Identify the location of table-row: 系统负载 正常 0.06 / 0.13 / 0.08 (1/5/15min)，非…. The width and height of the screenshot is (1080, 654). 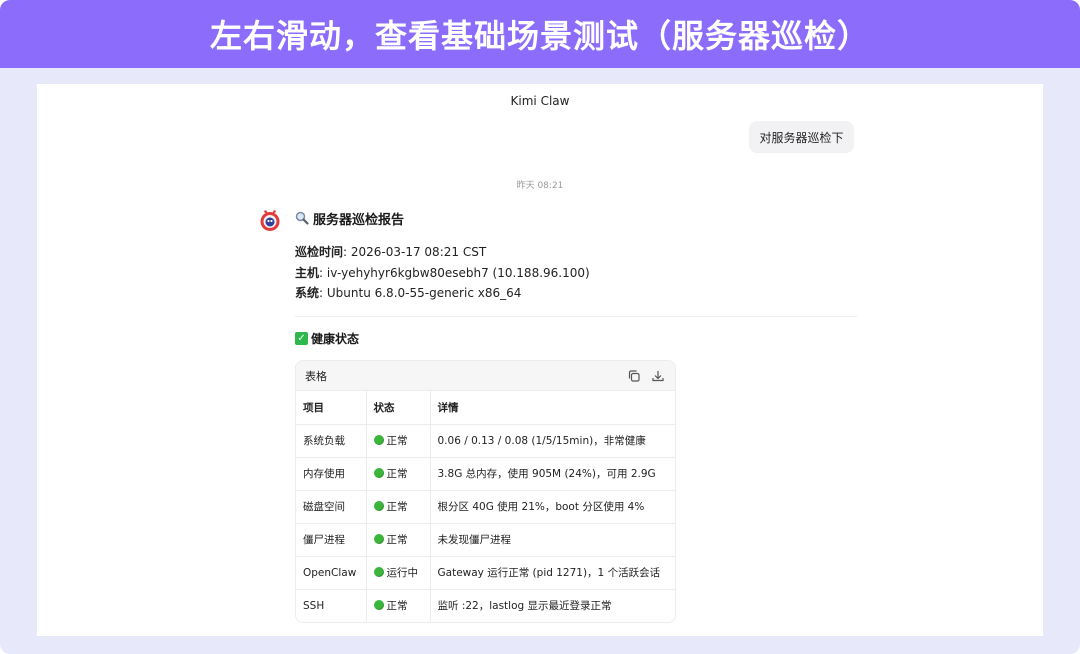
(485, 441).